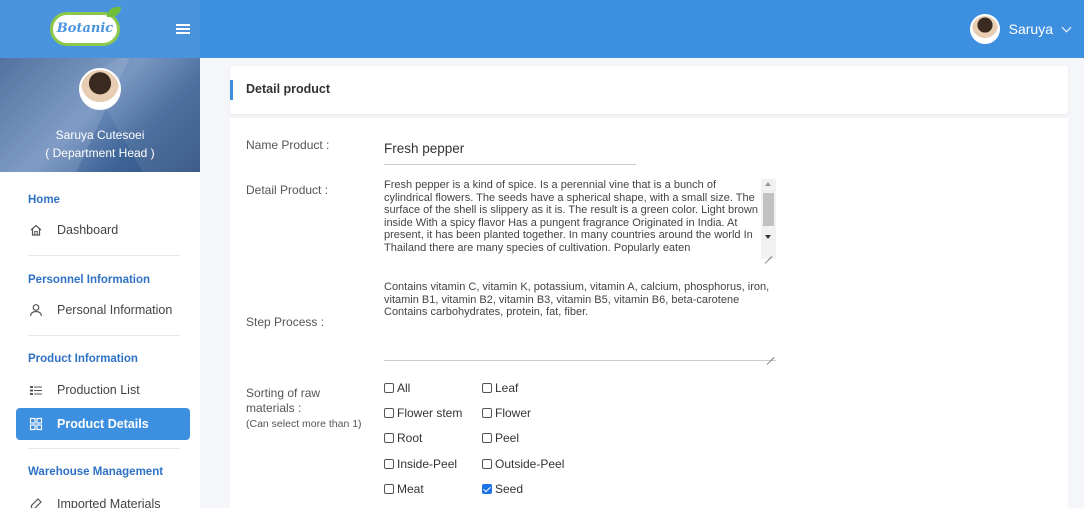 Image resolution: width=1084 pixels, height=508 pixels. What do you see at coordinates (36, 230) in the screenshot?
I see `home-icon` at bounding box center [36, 230].